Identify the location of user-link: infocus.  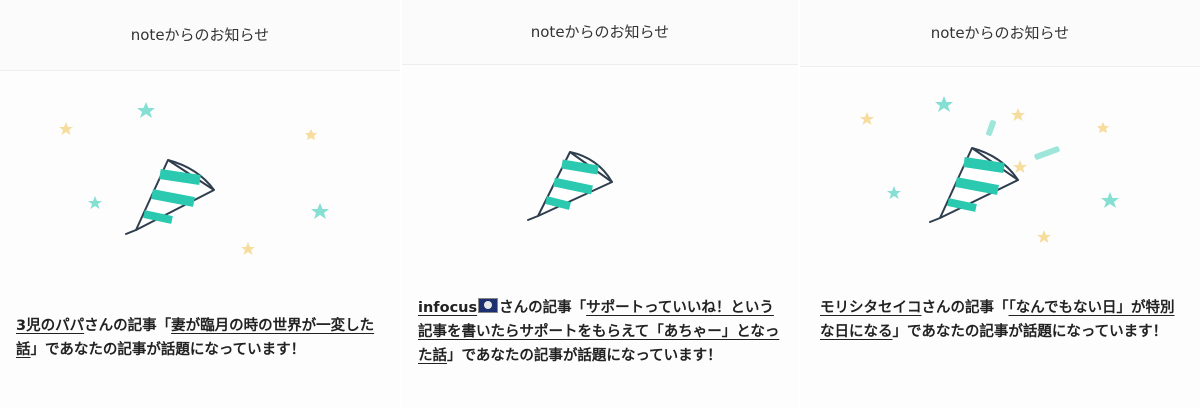
(458, 307).